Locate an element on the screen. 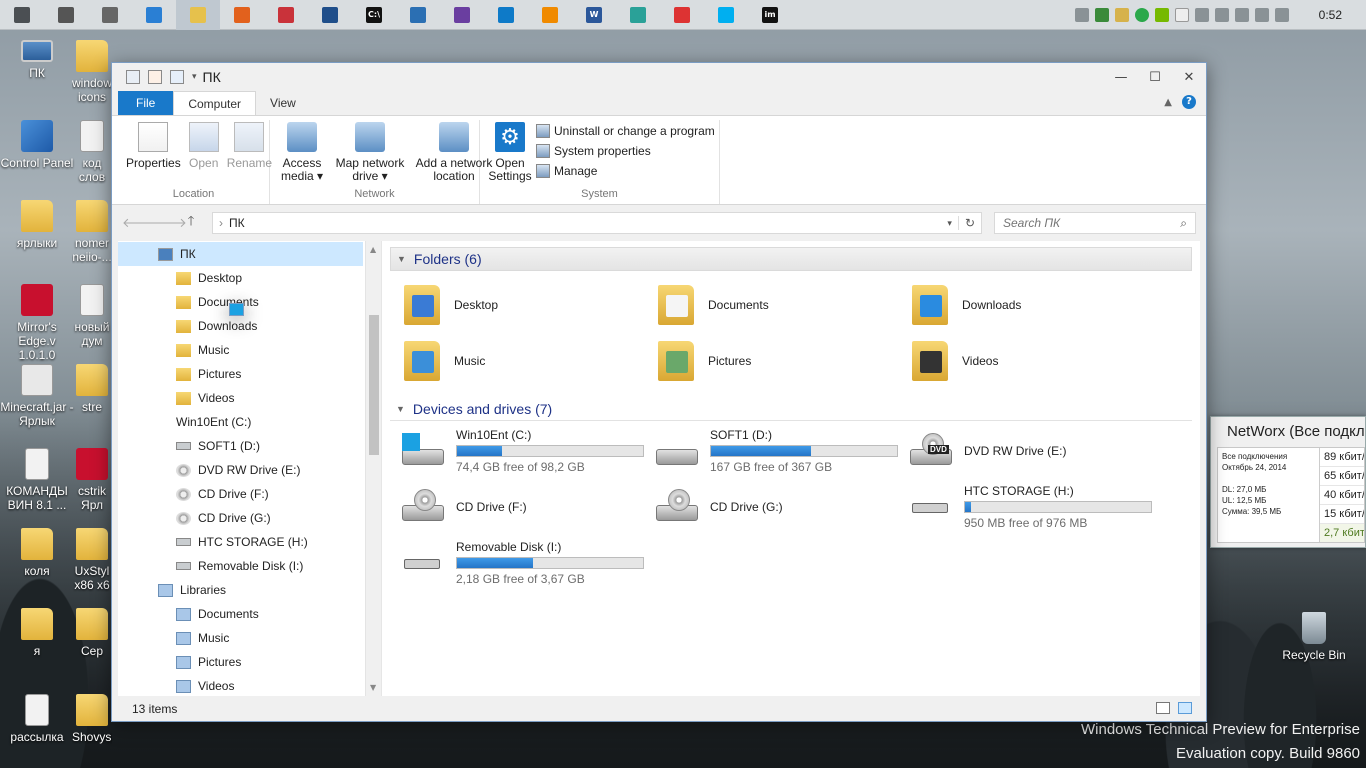 This screenshot has width=1366, height=768. up-arrow-icon: 🡑 is located at coordinates (191, 223).